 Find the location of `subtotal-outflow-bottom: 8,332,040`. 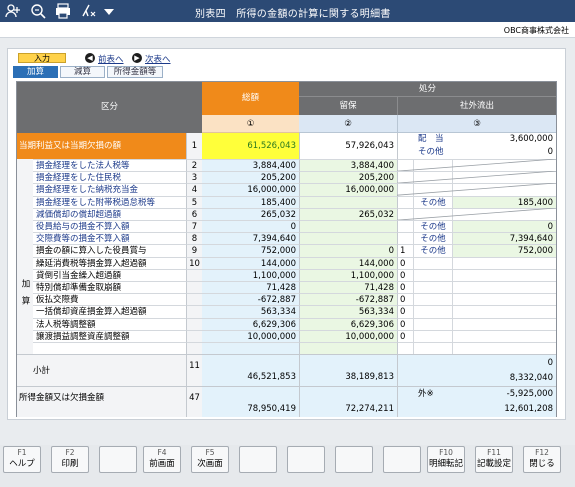

subtotal-outflow-bottom: 8,332,040 is located at coordinates (476, 378).